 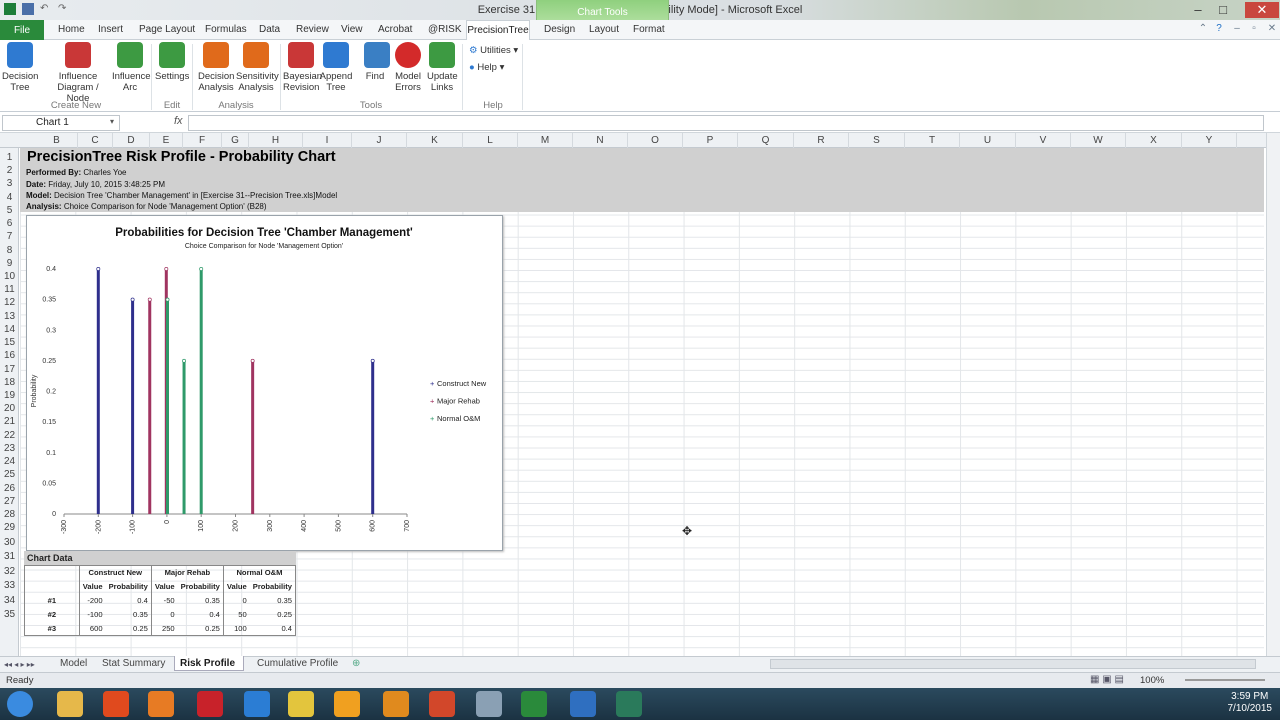 What do you see at coordinates (710, 140) in the screenshot?
I see `column-header-p: P` at bounding box center [710, 140].